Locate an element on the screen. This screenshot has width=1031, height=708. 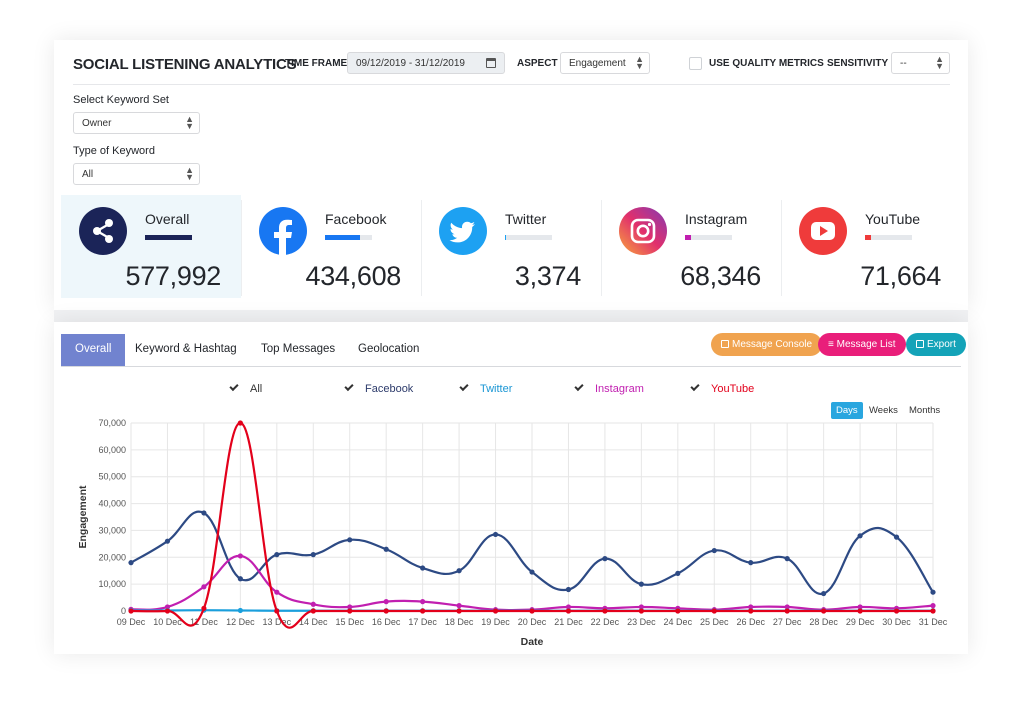
instagram-icon is located at coordinates (643, 231).